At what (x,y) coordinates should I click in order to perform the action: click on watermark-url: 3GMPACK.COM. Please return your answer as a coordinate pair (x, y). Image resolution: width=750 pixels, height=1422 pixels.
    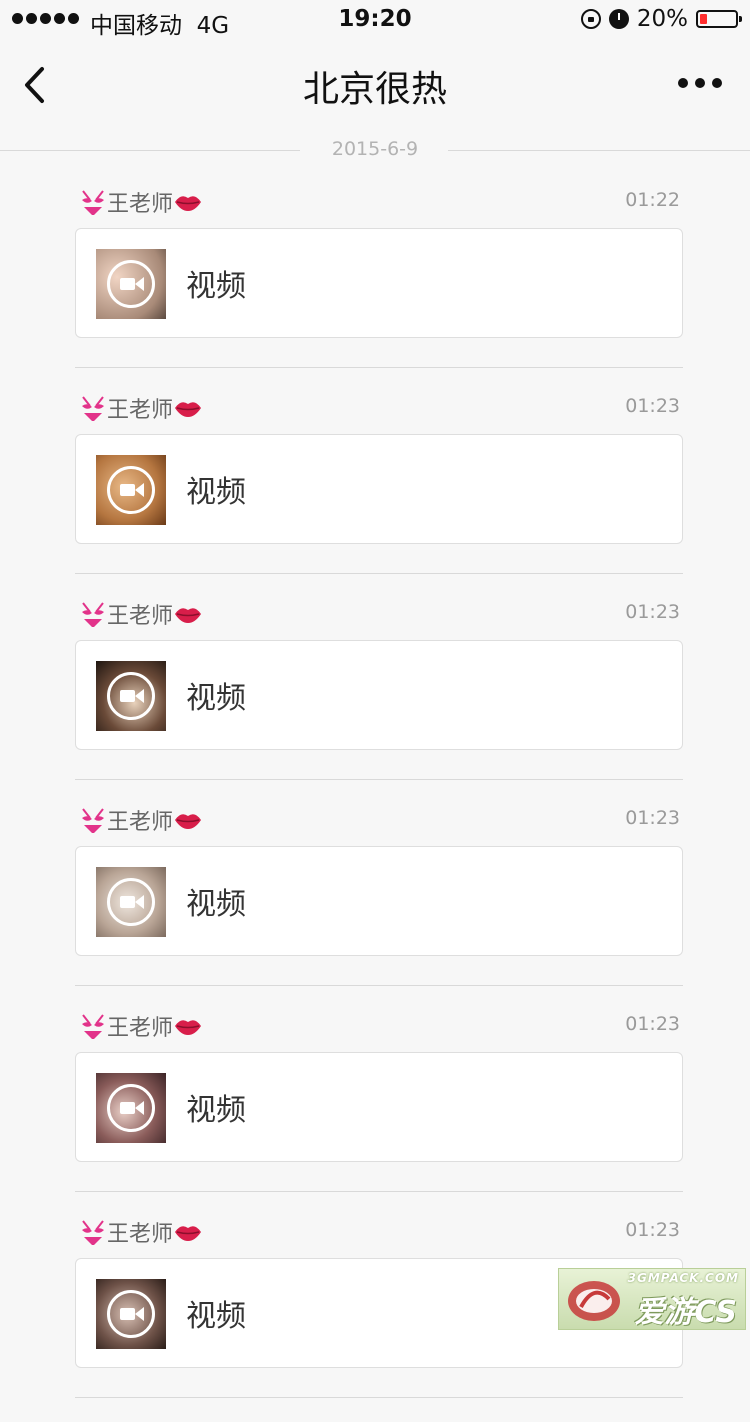
    Looking at the image, I should click on (683, 1278).